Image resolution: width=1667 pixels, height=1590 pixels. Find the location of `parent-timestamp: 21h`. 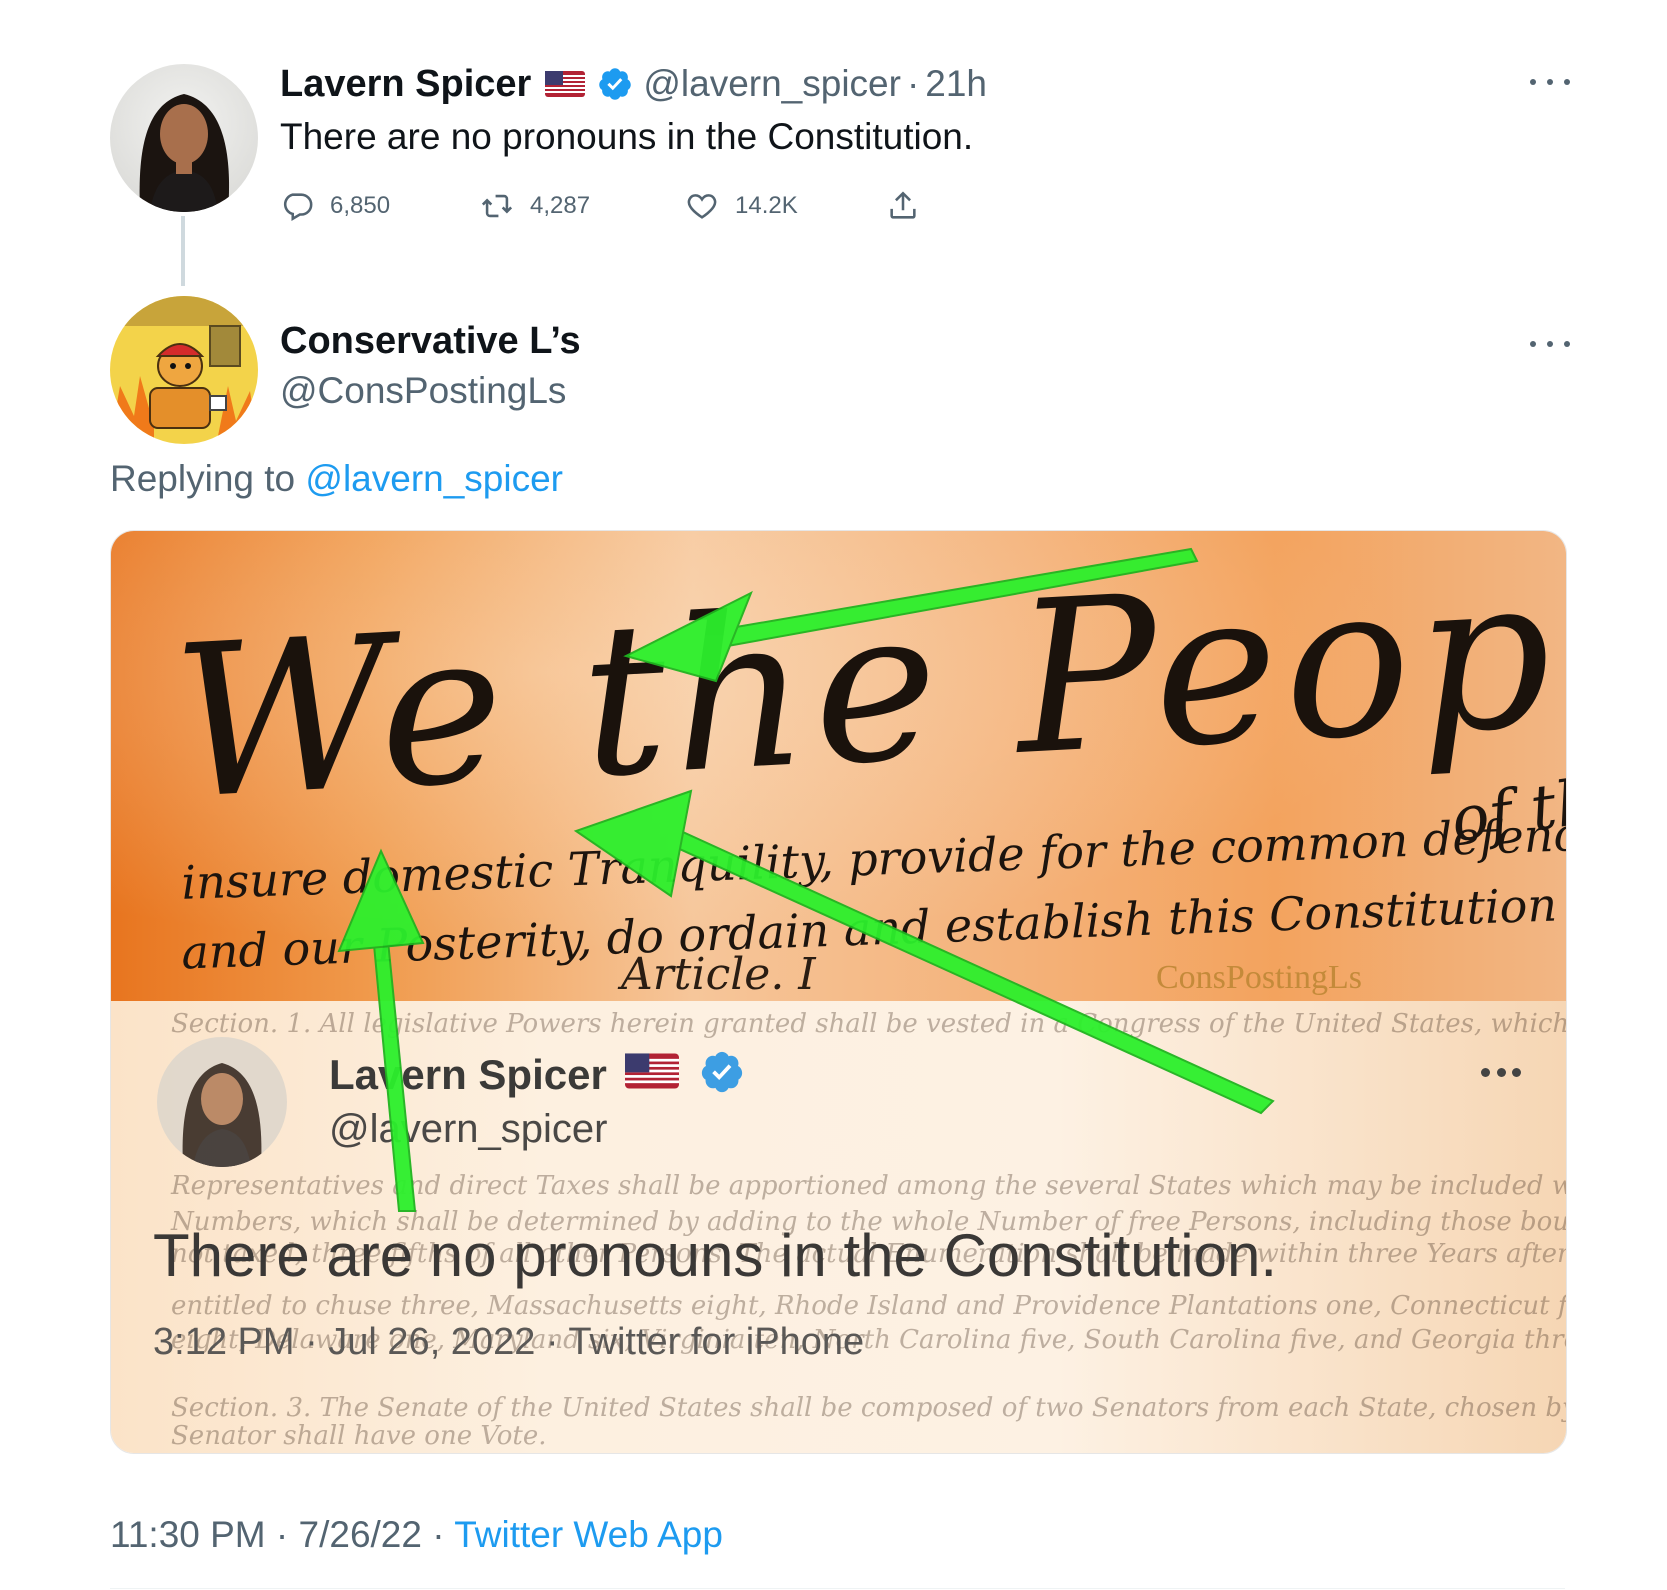

parent-timestamp: 21h is located at coordinates (956, 84).